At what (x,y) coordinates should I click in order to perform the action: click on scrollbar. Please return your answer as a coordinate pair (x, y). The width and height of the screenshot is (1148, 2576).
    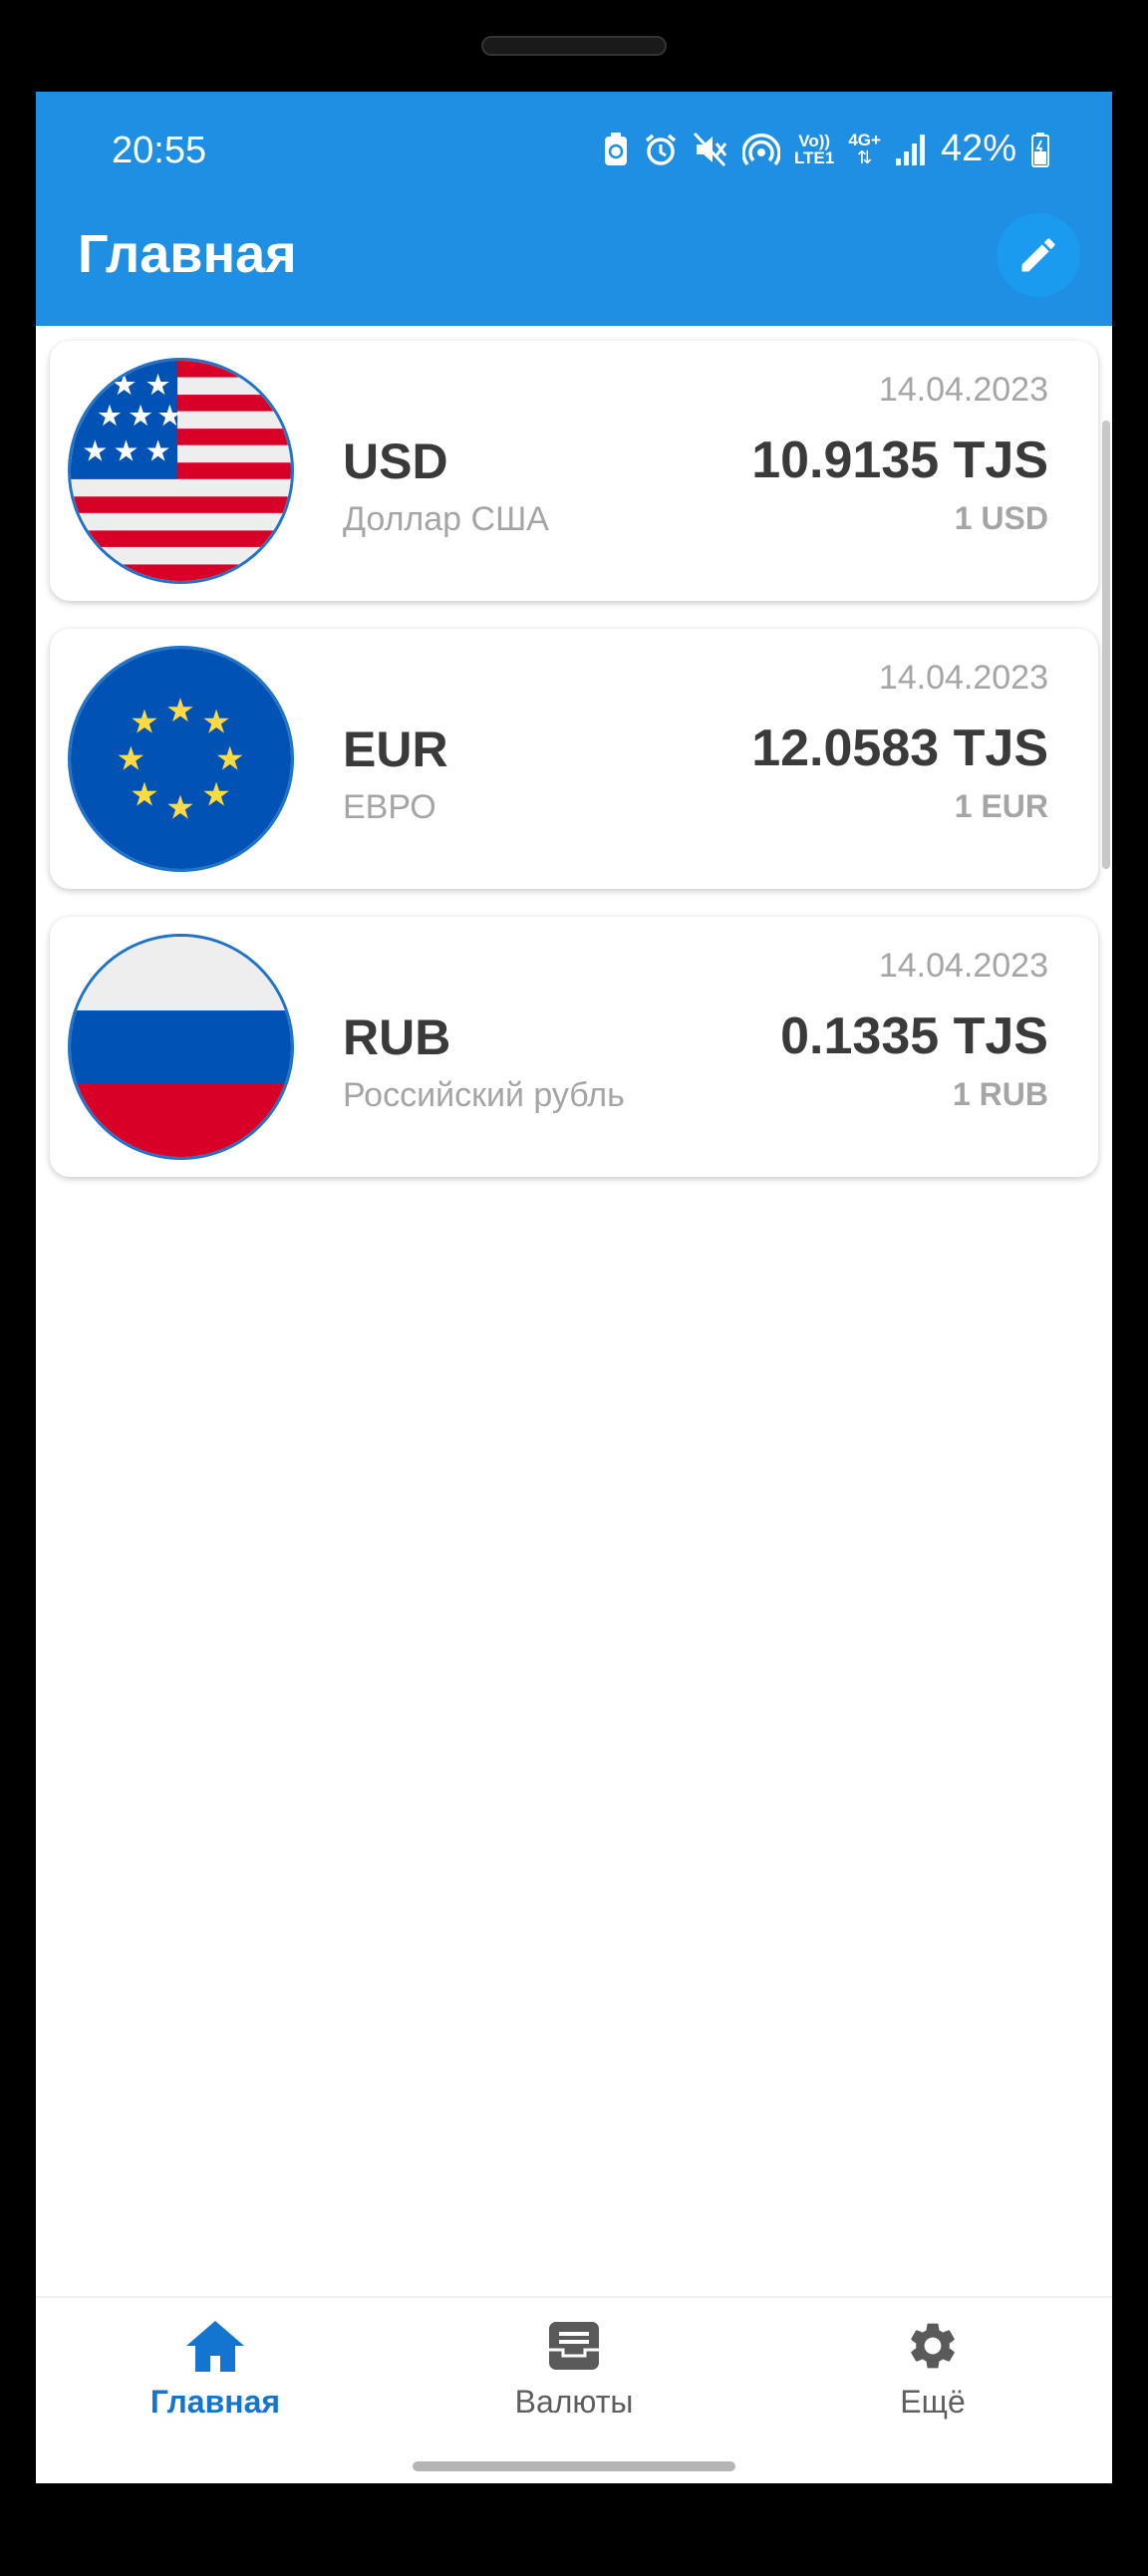
    Looking at the image, I should click on (1106, 645).